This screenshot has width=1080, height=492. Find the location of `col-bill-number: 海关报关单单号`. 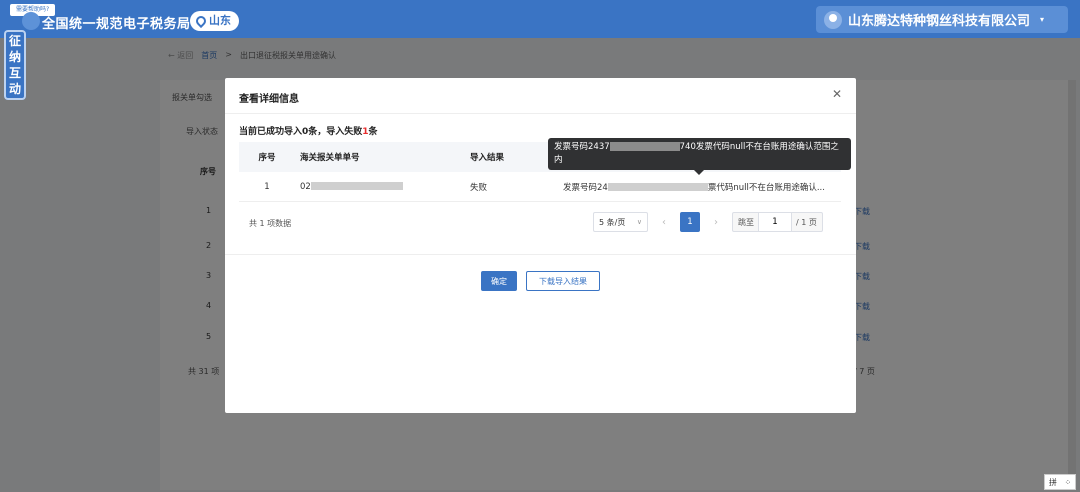

col-bill-number: 海关报关单单号 is located at coordinates (330, 158).